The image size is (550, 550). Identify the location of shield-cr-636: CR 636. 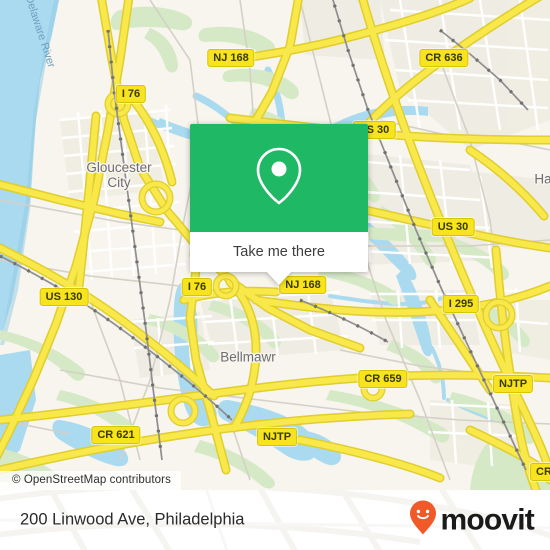
(444, 58).